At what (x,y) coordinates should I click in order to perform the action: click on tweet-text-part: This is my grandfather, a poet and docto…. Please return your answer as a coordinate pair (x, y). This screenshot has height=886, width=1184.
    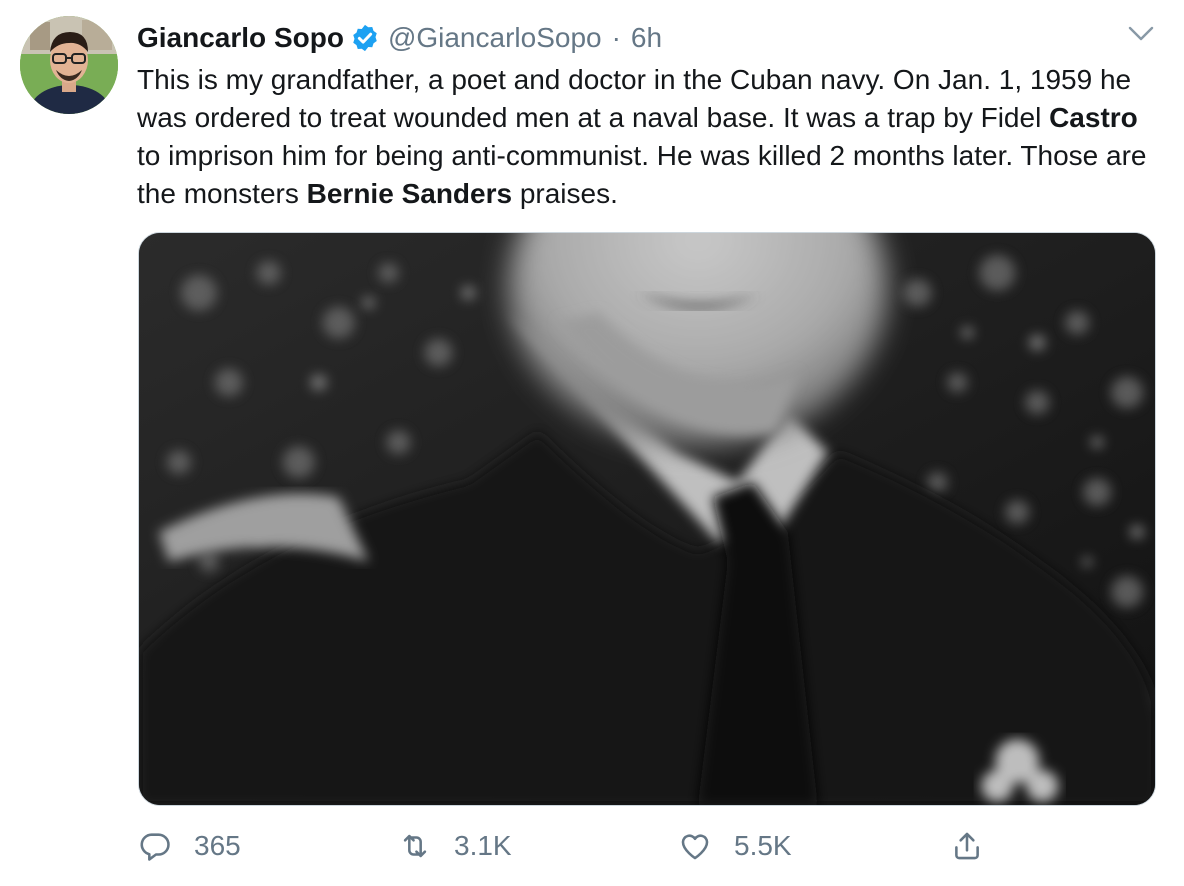
    Looking at the image, I should click on (634, 98).